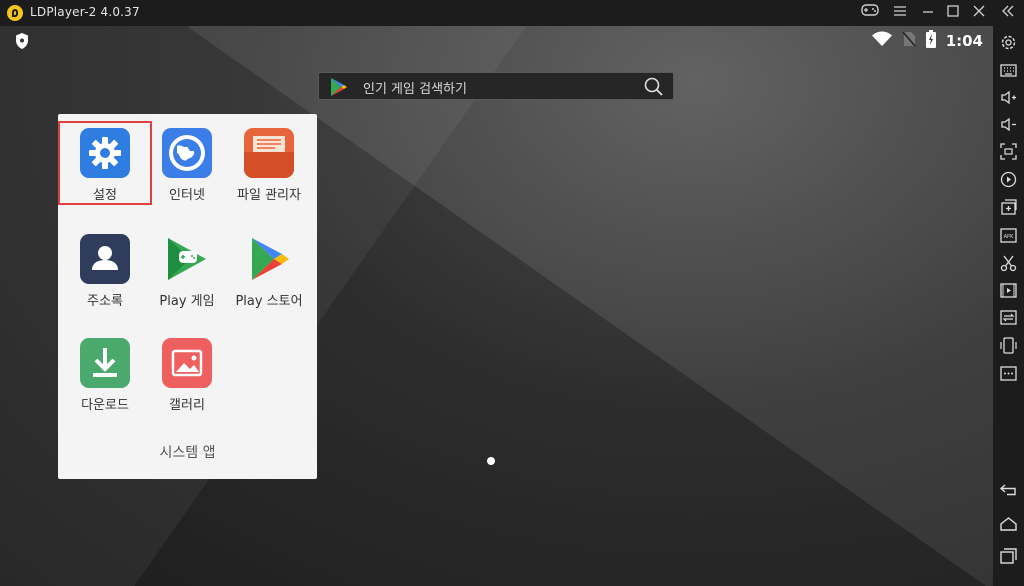 Image resolution: width=1024 pixels, height=586 pixels. Describe the element at coordinates (187, 301) in the screenshot. I see `app-label: Play 게임` at that location.